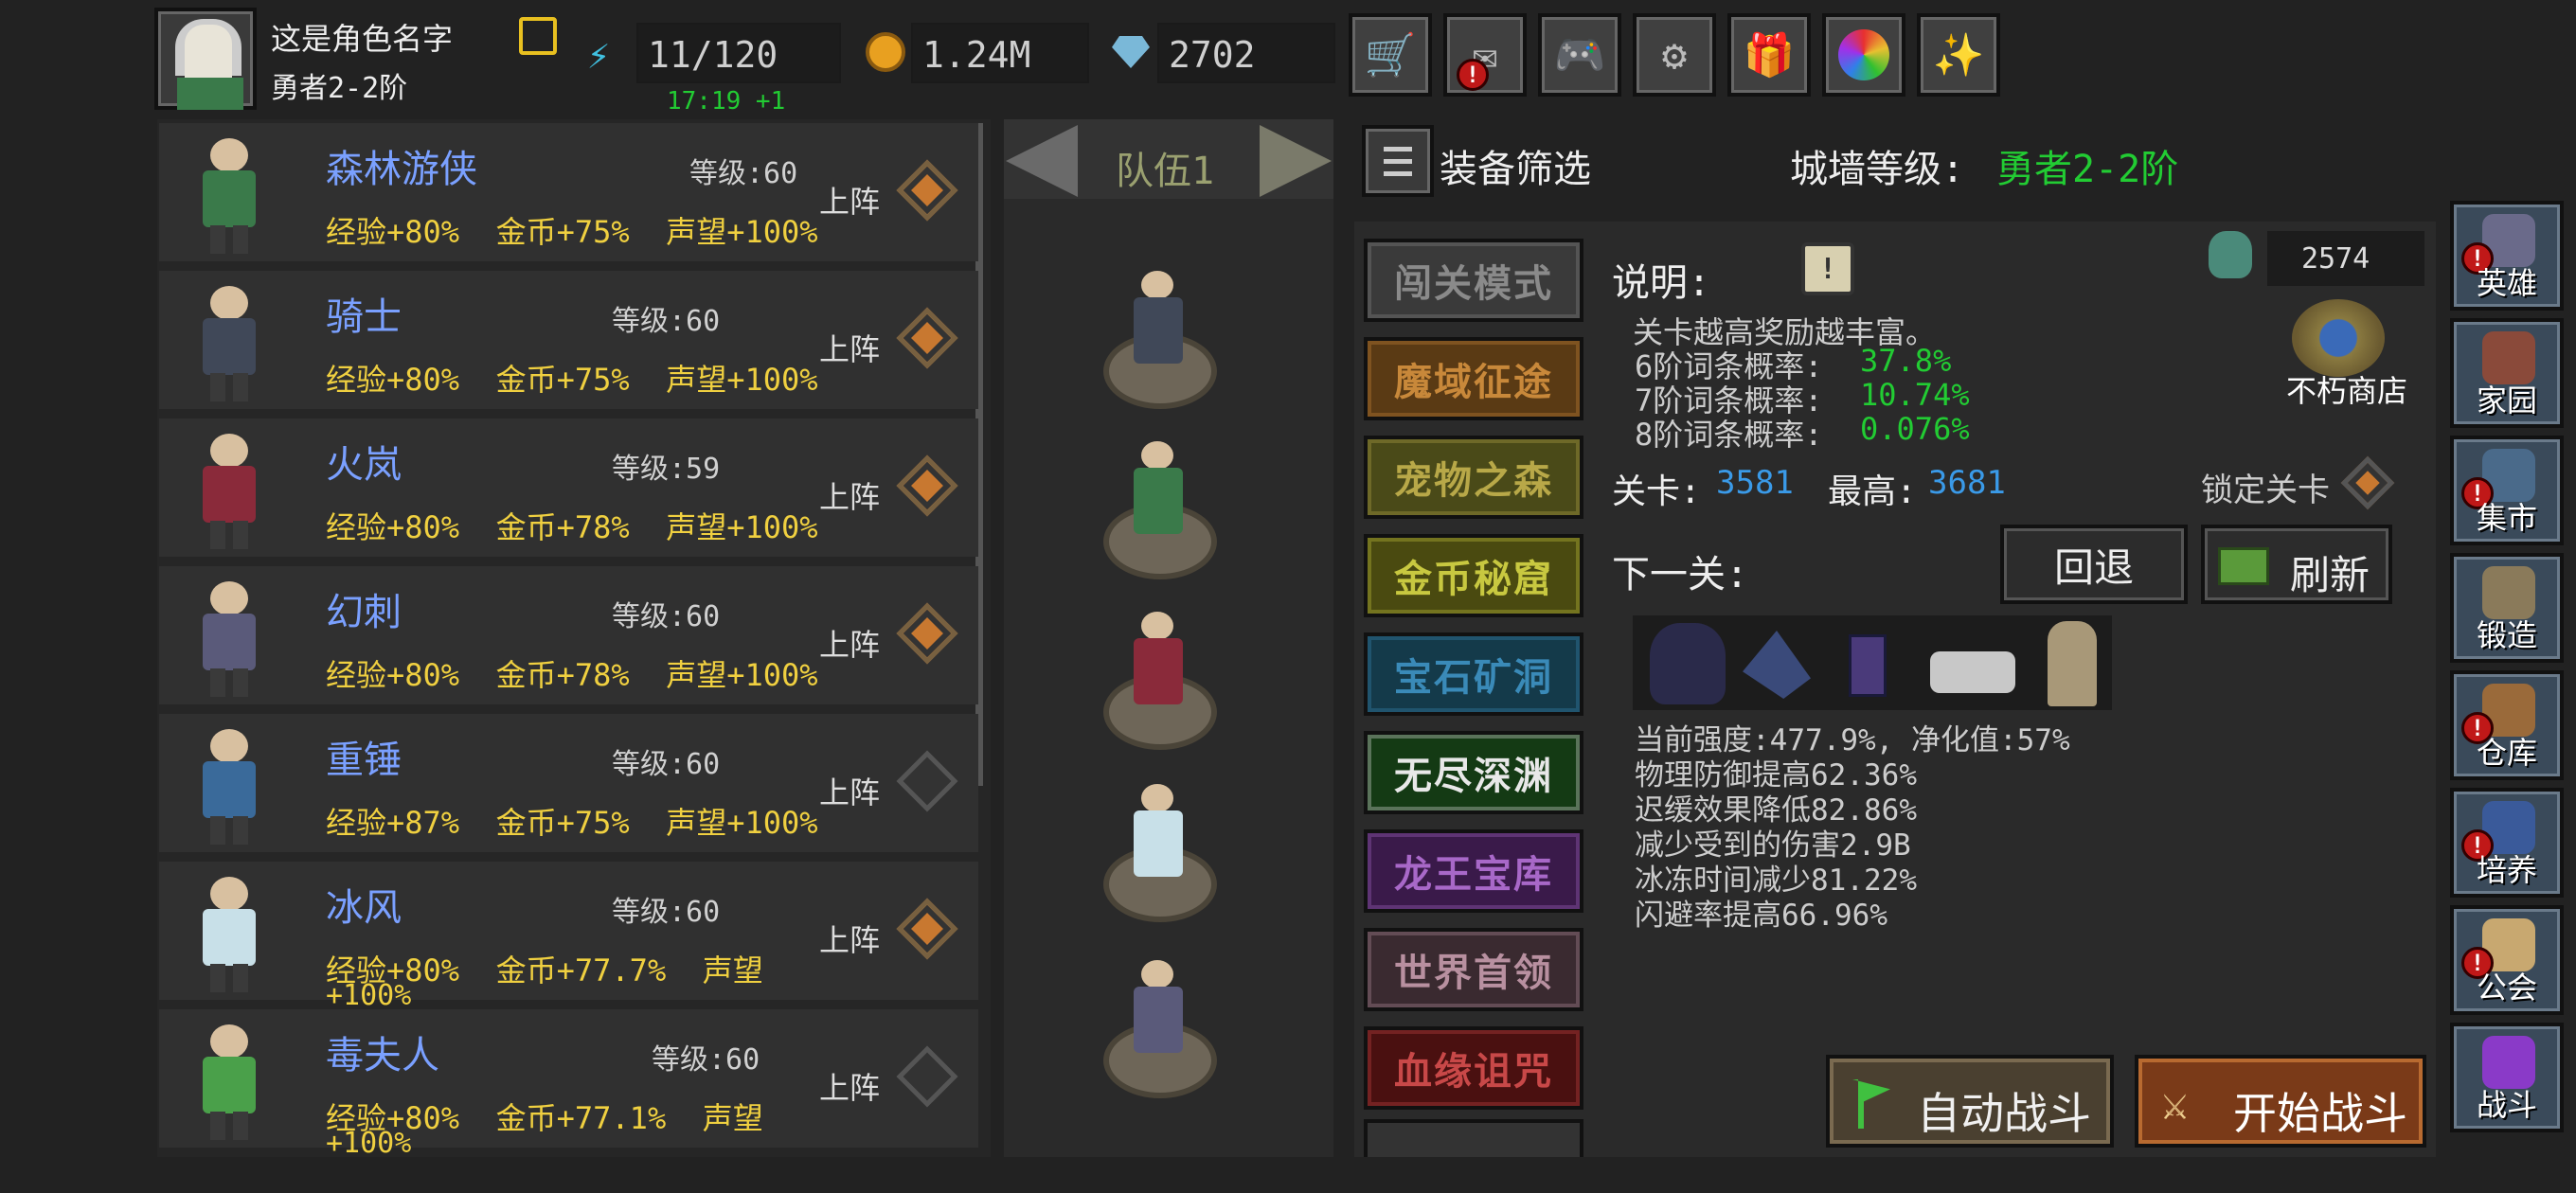  Describe the element at coordinates (1769, 55) in the screenshot. I see `gift-icon: 🎁` at that location.